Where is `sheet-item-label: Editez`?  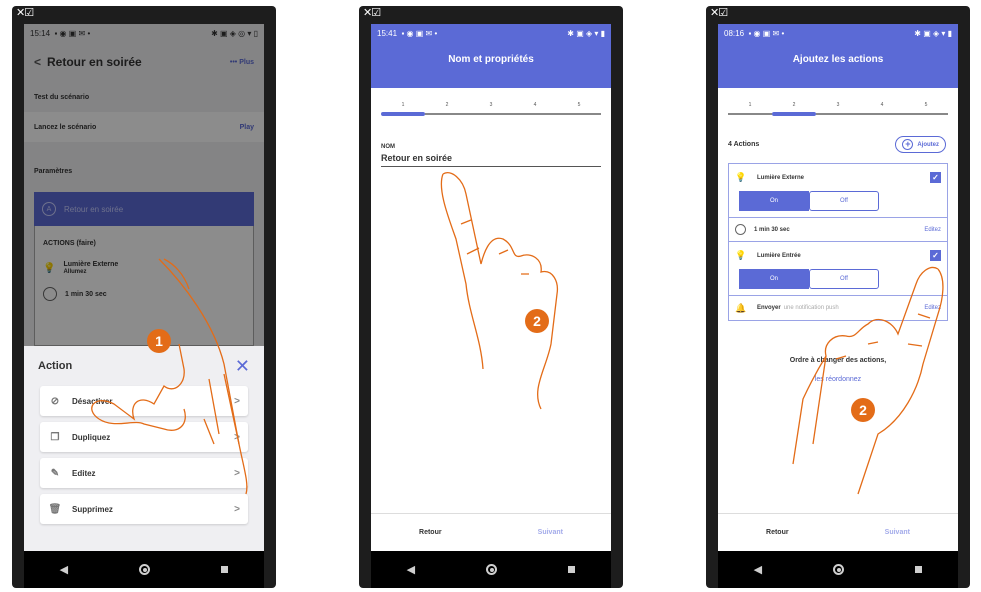
sheet-item-label: Editez is located at coordinates (84, 473).